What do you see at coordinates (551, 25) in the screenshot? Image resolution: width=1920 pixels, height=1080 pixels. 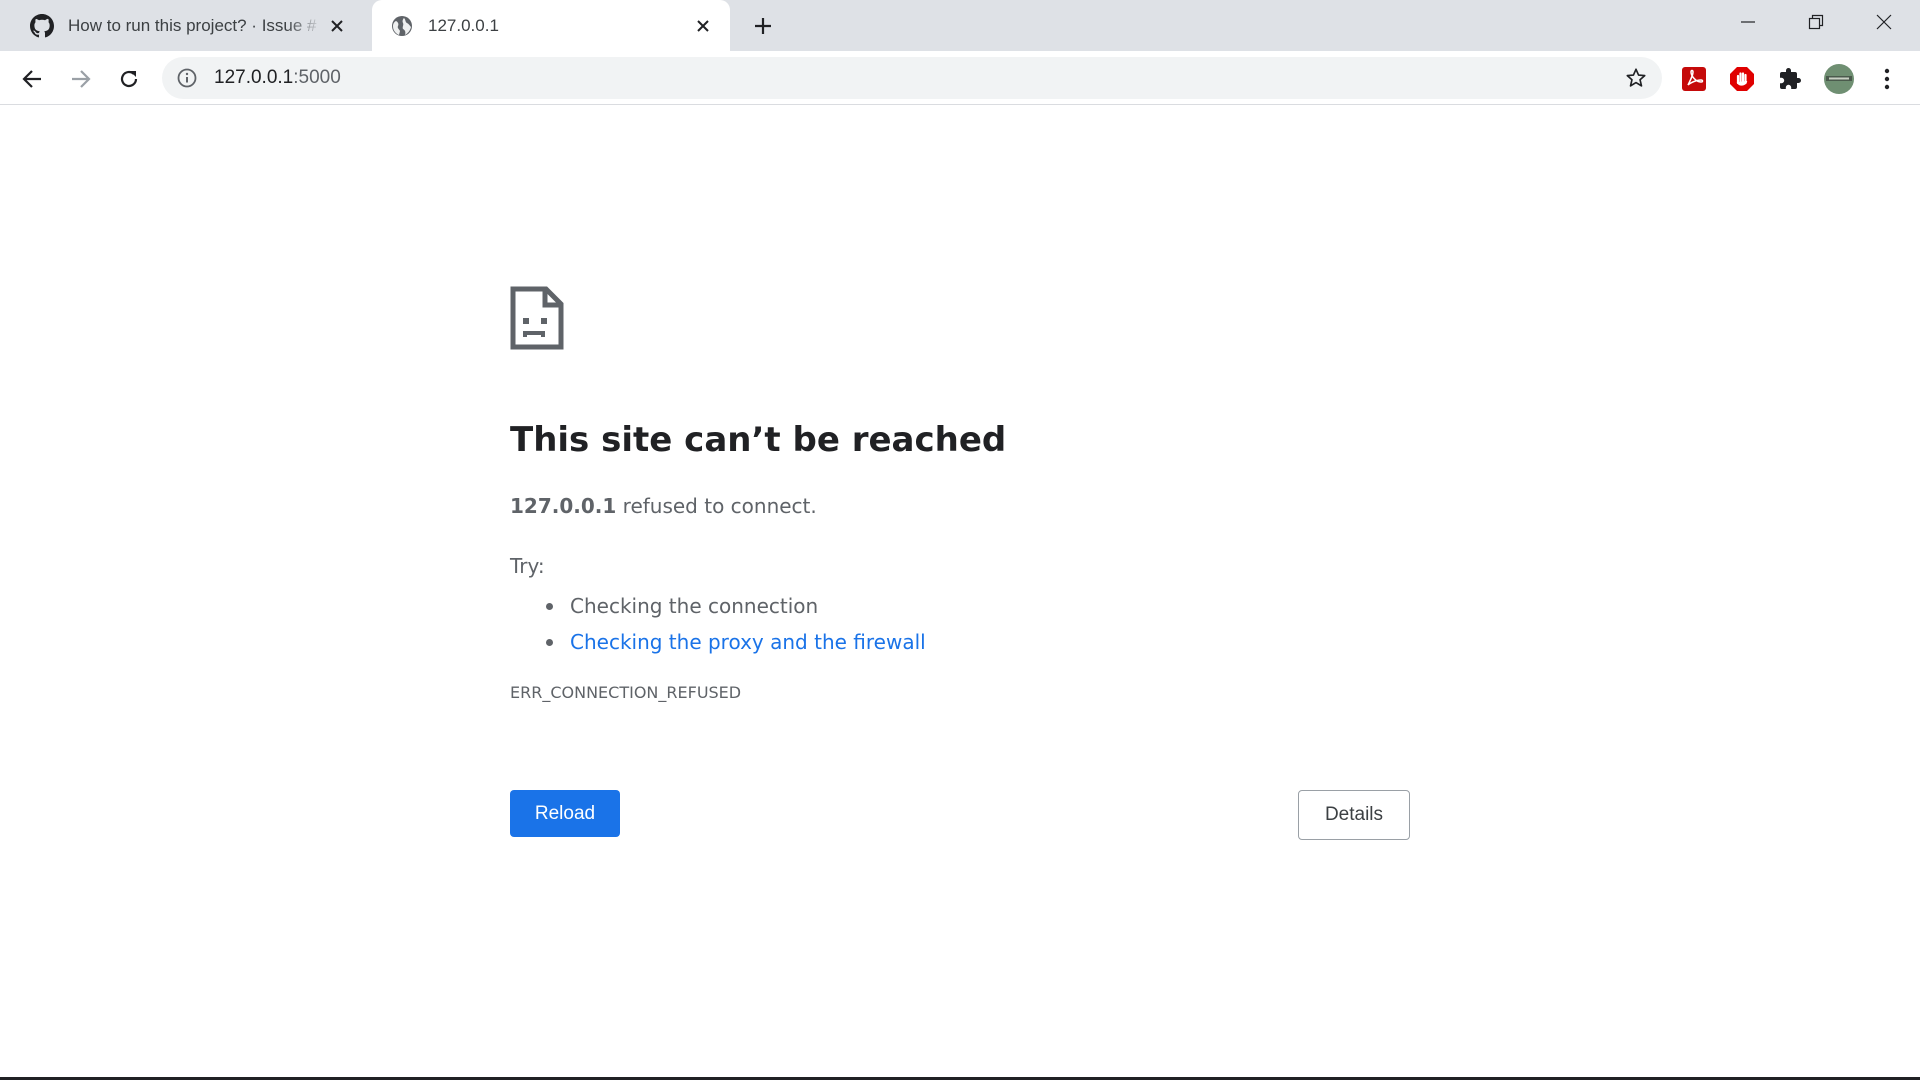 I see `tab-localhost: 127.0.0.1` at bounding box center [551, 25].